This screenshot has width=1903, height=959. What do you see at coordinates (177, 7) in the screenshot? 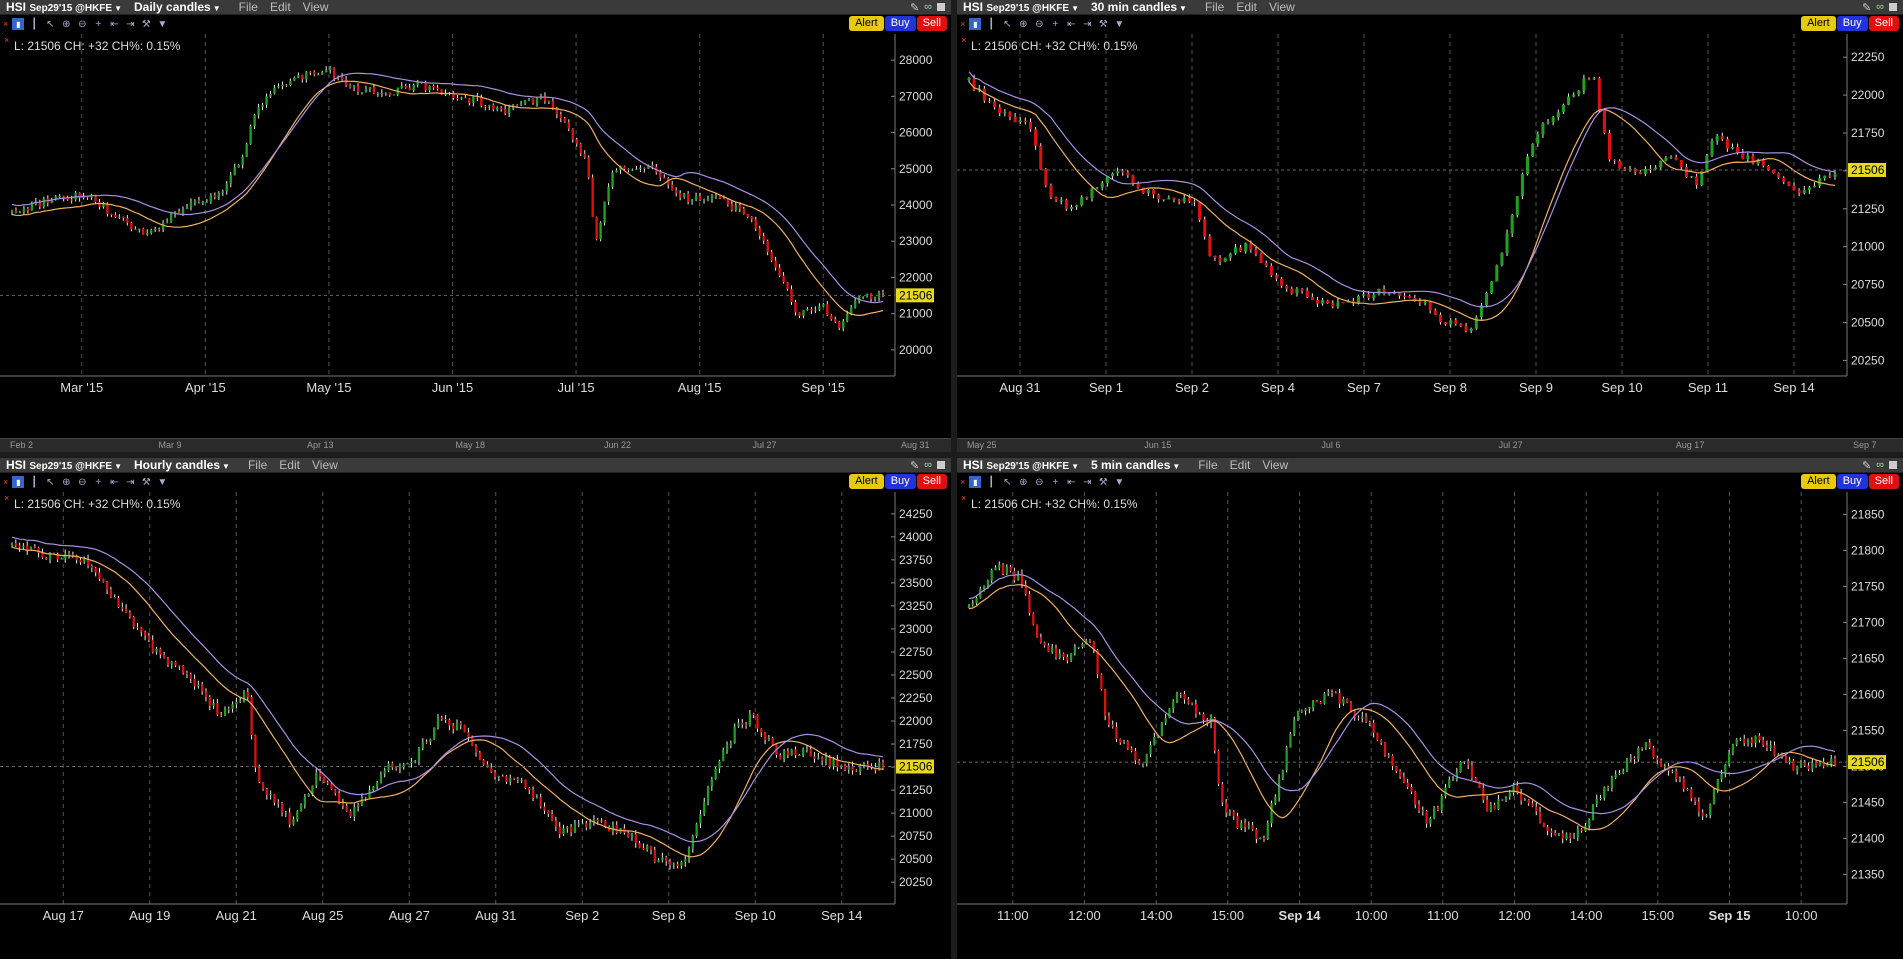
I see `timeframe-selector: Daily candles ▼` at bounding box center [177, 7].